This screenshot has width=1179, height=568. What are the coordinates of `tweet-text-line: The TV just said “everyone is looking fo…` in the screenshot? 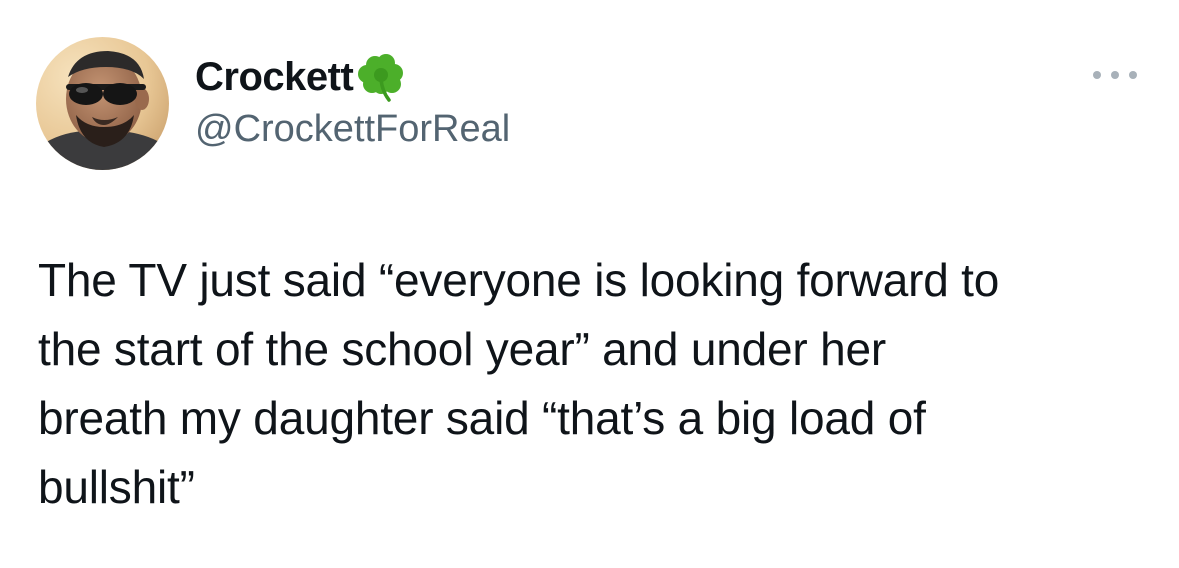 It's located at (519, 280).